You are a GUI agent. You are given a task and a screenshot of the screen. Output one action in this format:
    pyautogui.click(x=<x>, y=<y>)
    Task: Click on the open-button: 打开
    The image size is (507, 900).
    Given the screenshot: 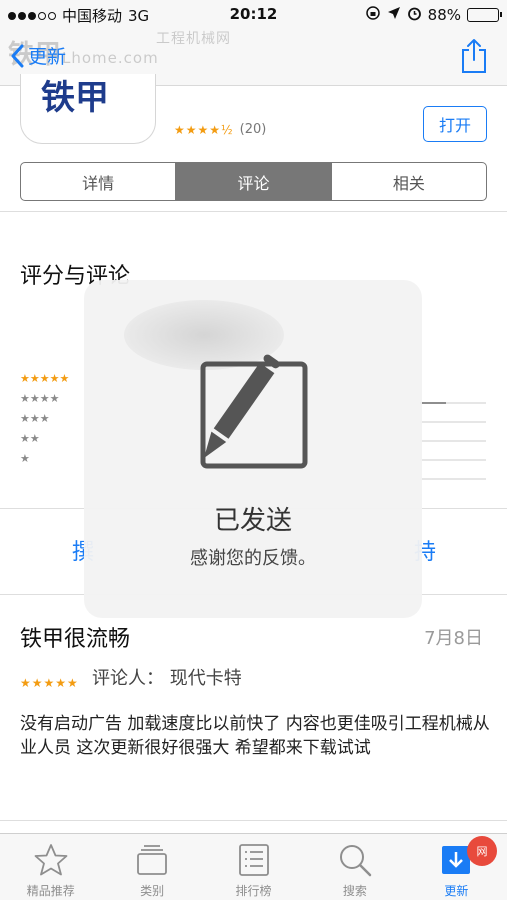 What is the action you would take?
    pyautogui.click(x=455, y=124)
    